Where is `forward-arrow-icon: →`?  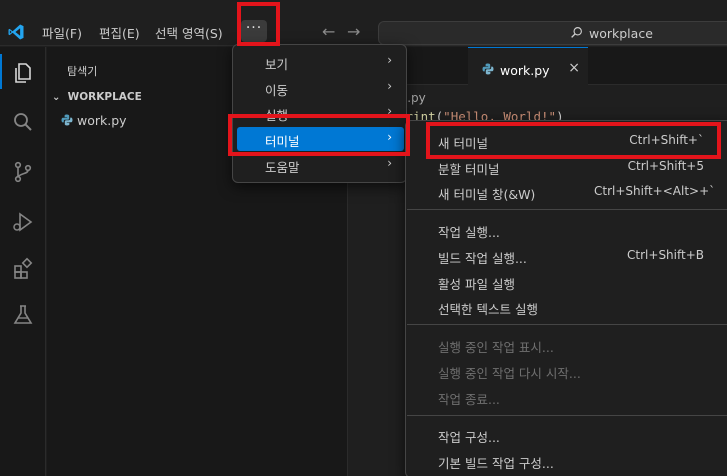 forward-arrow-icon: → is located at coordinates (353, 31).